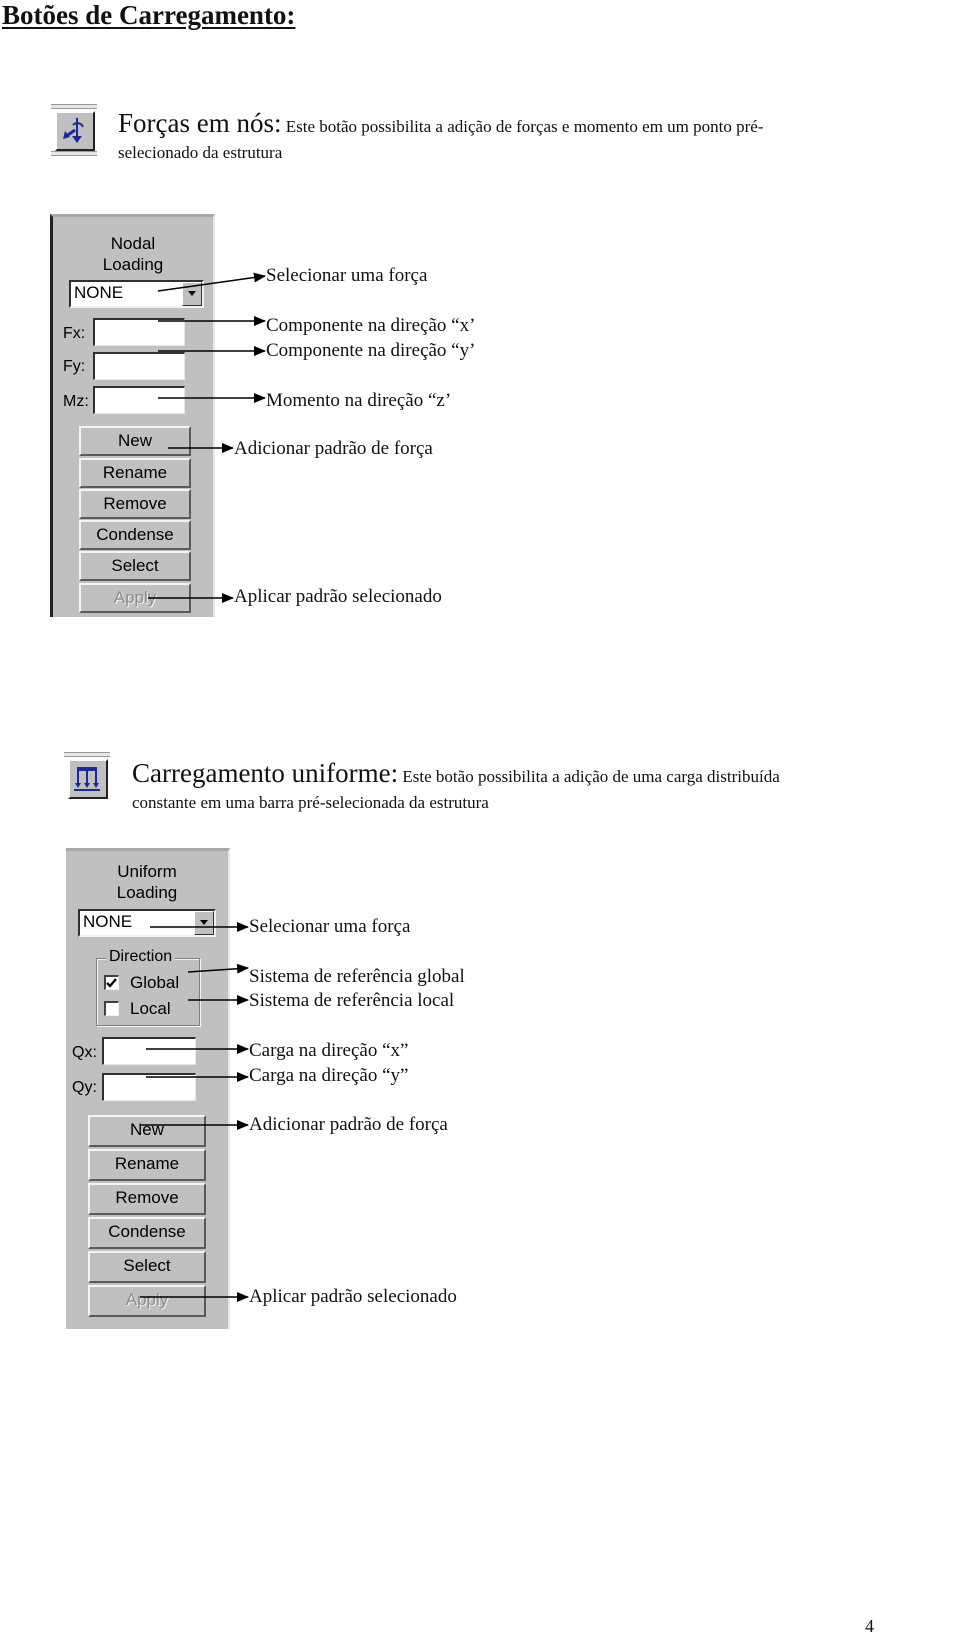 The image size is (960, 1648). I want to click on annotation-component-x: Componente na direção “x’, so click(371, 325).